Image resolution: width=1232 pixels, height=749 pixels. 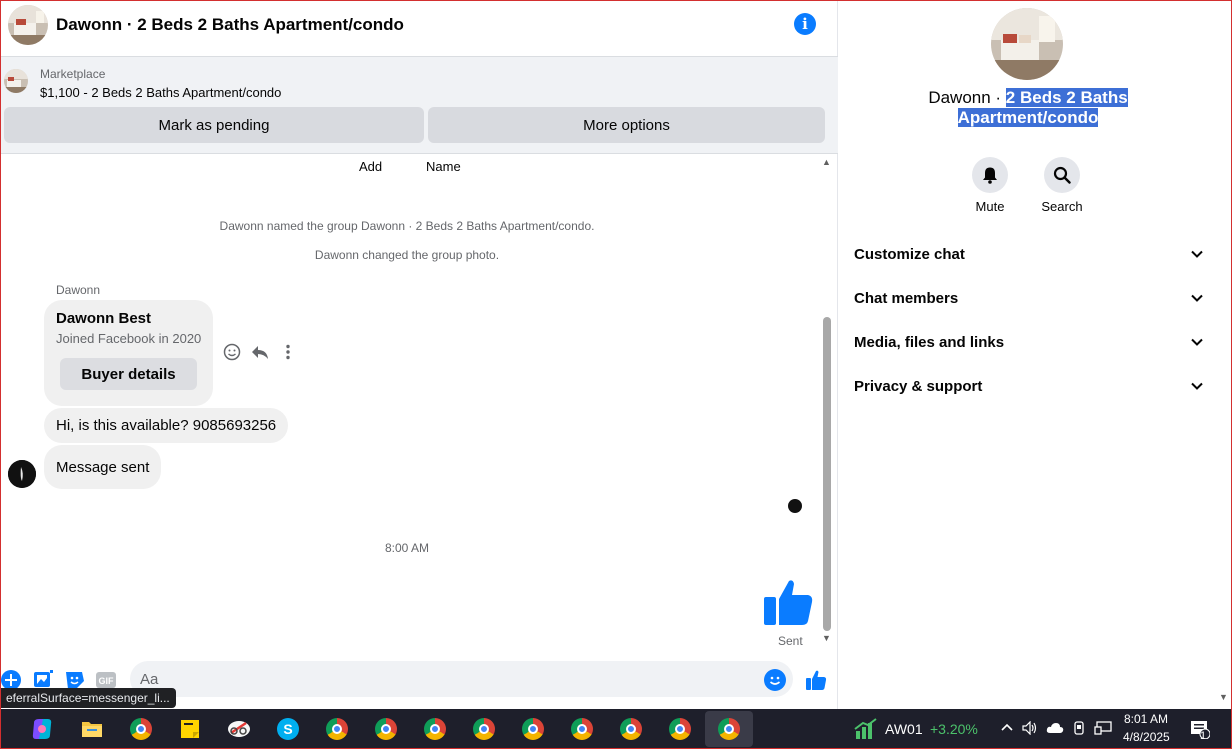 I want to click on stock-change: +3.20%, so click(x=954, y=729).